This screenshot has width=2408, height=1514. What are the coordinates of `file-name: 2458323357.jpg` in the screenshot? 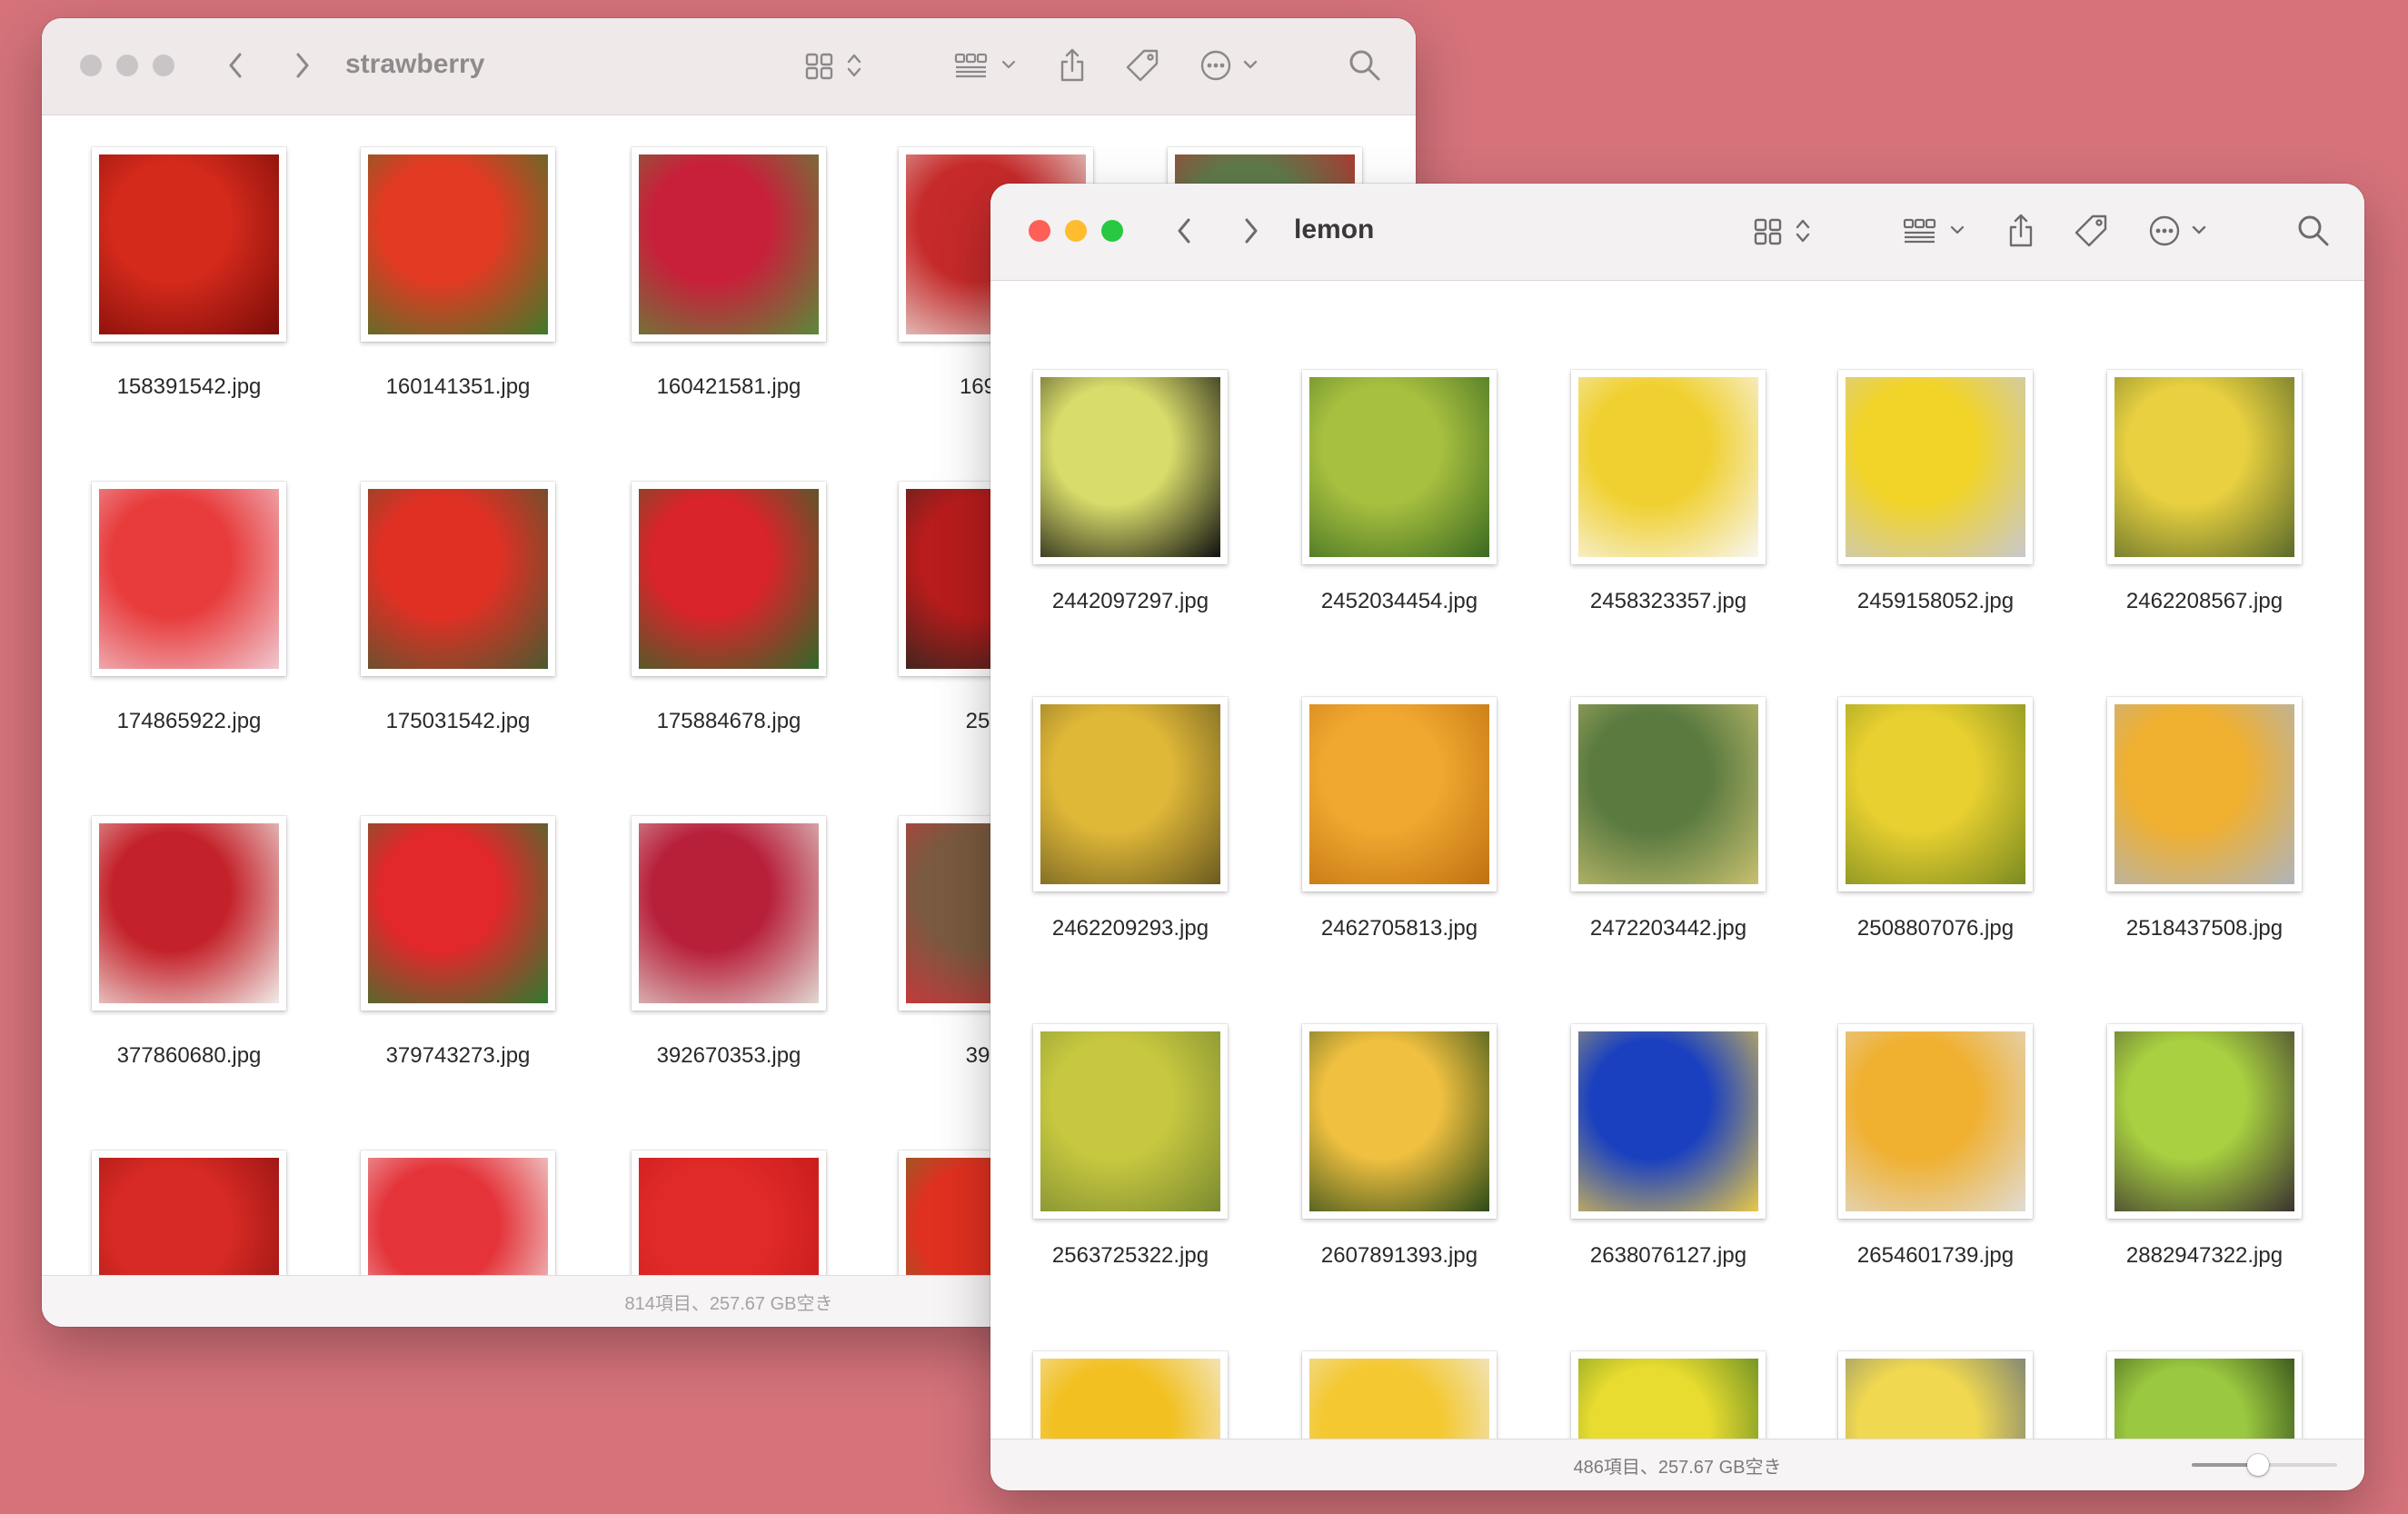 It's located at (1668, 601).